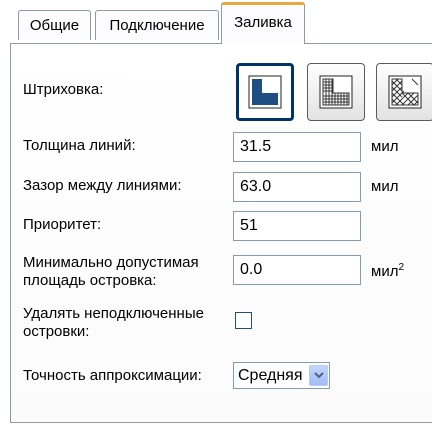 The image size is (432, 423). Describe the element at coordinates (56, 331) in the screenshot. I see `remove-islands-label-line2: островки:` at that location.